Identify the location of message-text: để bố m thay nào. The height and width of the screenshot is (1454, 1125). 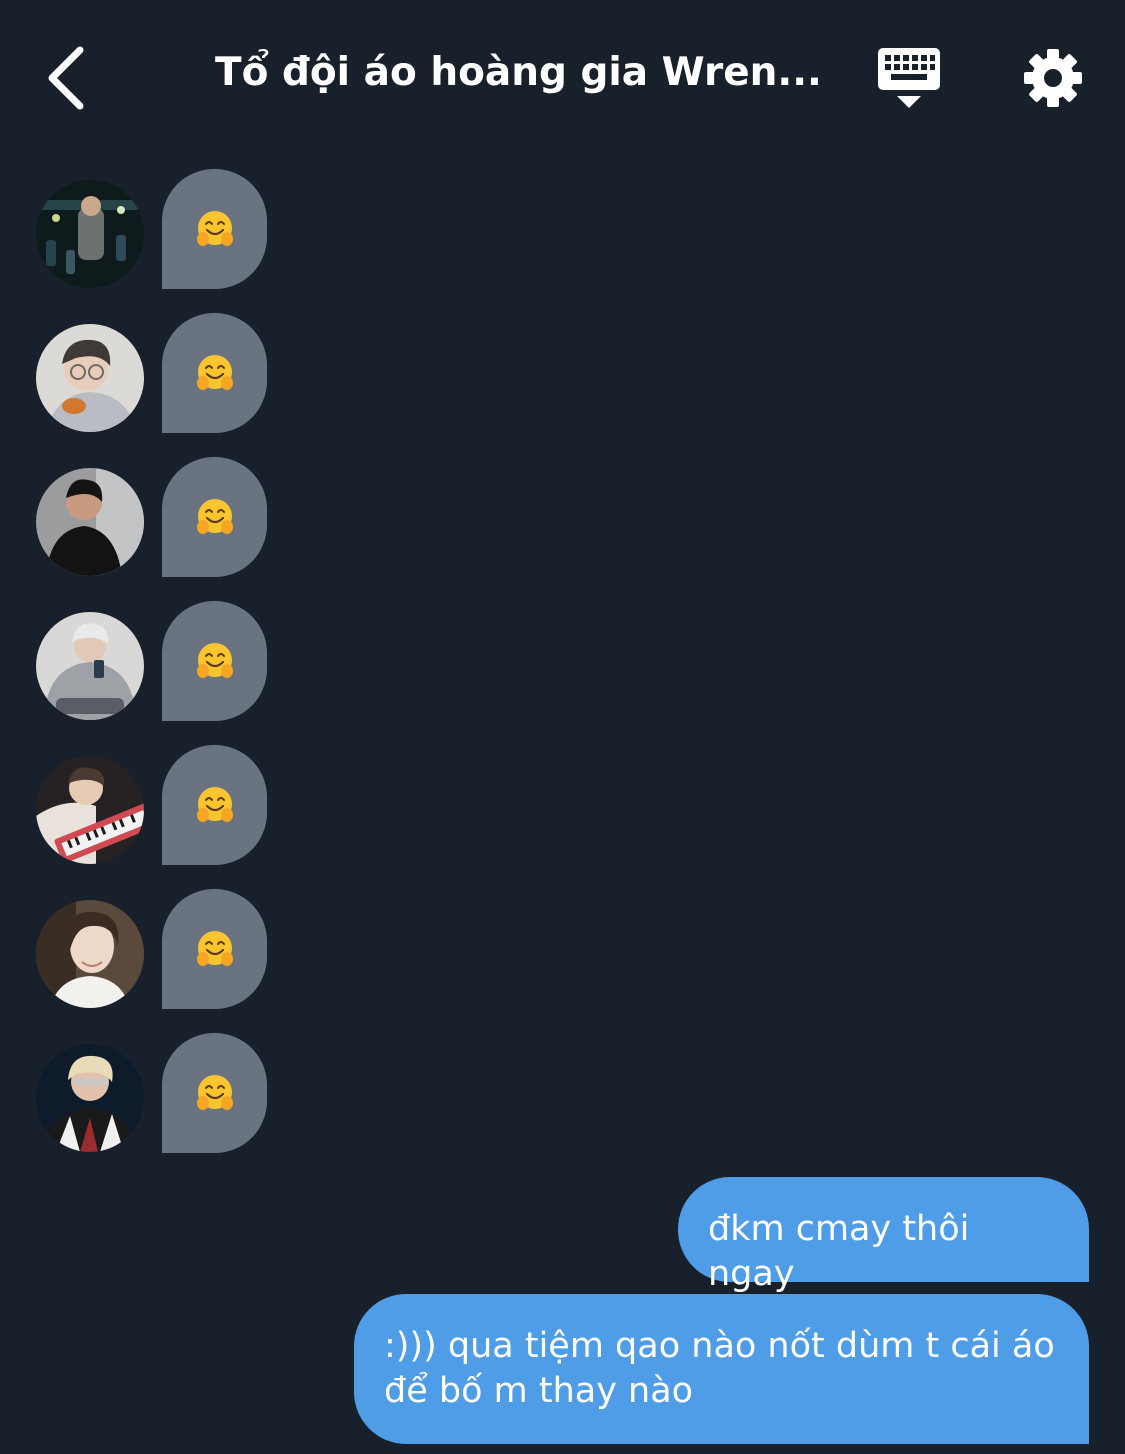
(539, 1391).